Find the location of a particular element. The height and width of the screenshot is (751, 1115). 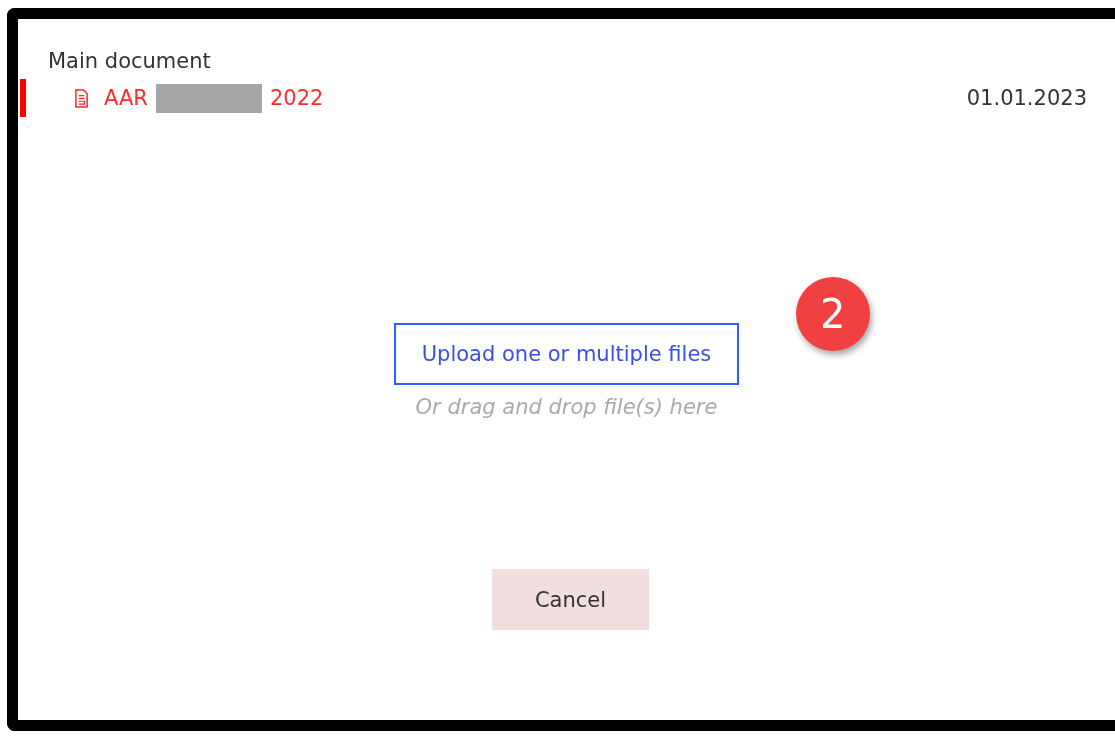

upload-button: Upload one or multiple files is located at coordinates (566, 354).